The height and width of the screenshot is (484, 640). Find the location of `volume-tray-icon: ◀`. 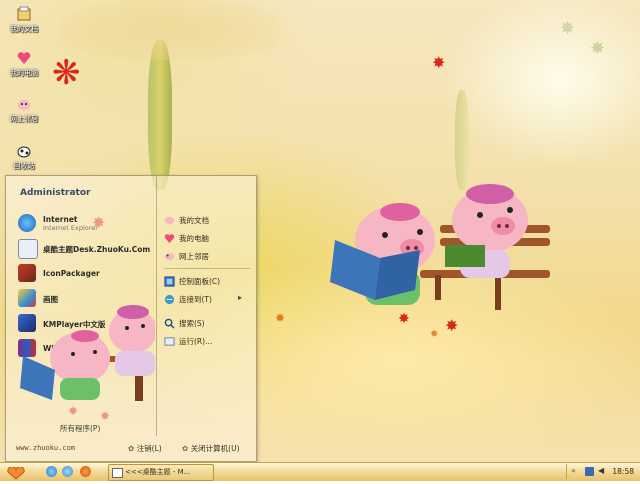

volume-tray-icon: ◀ is located at coordinates (601, 470).